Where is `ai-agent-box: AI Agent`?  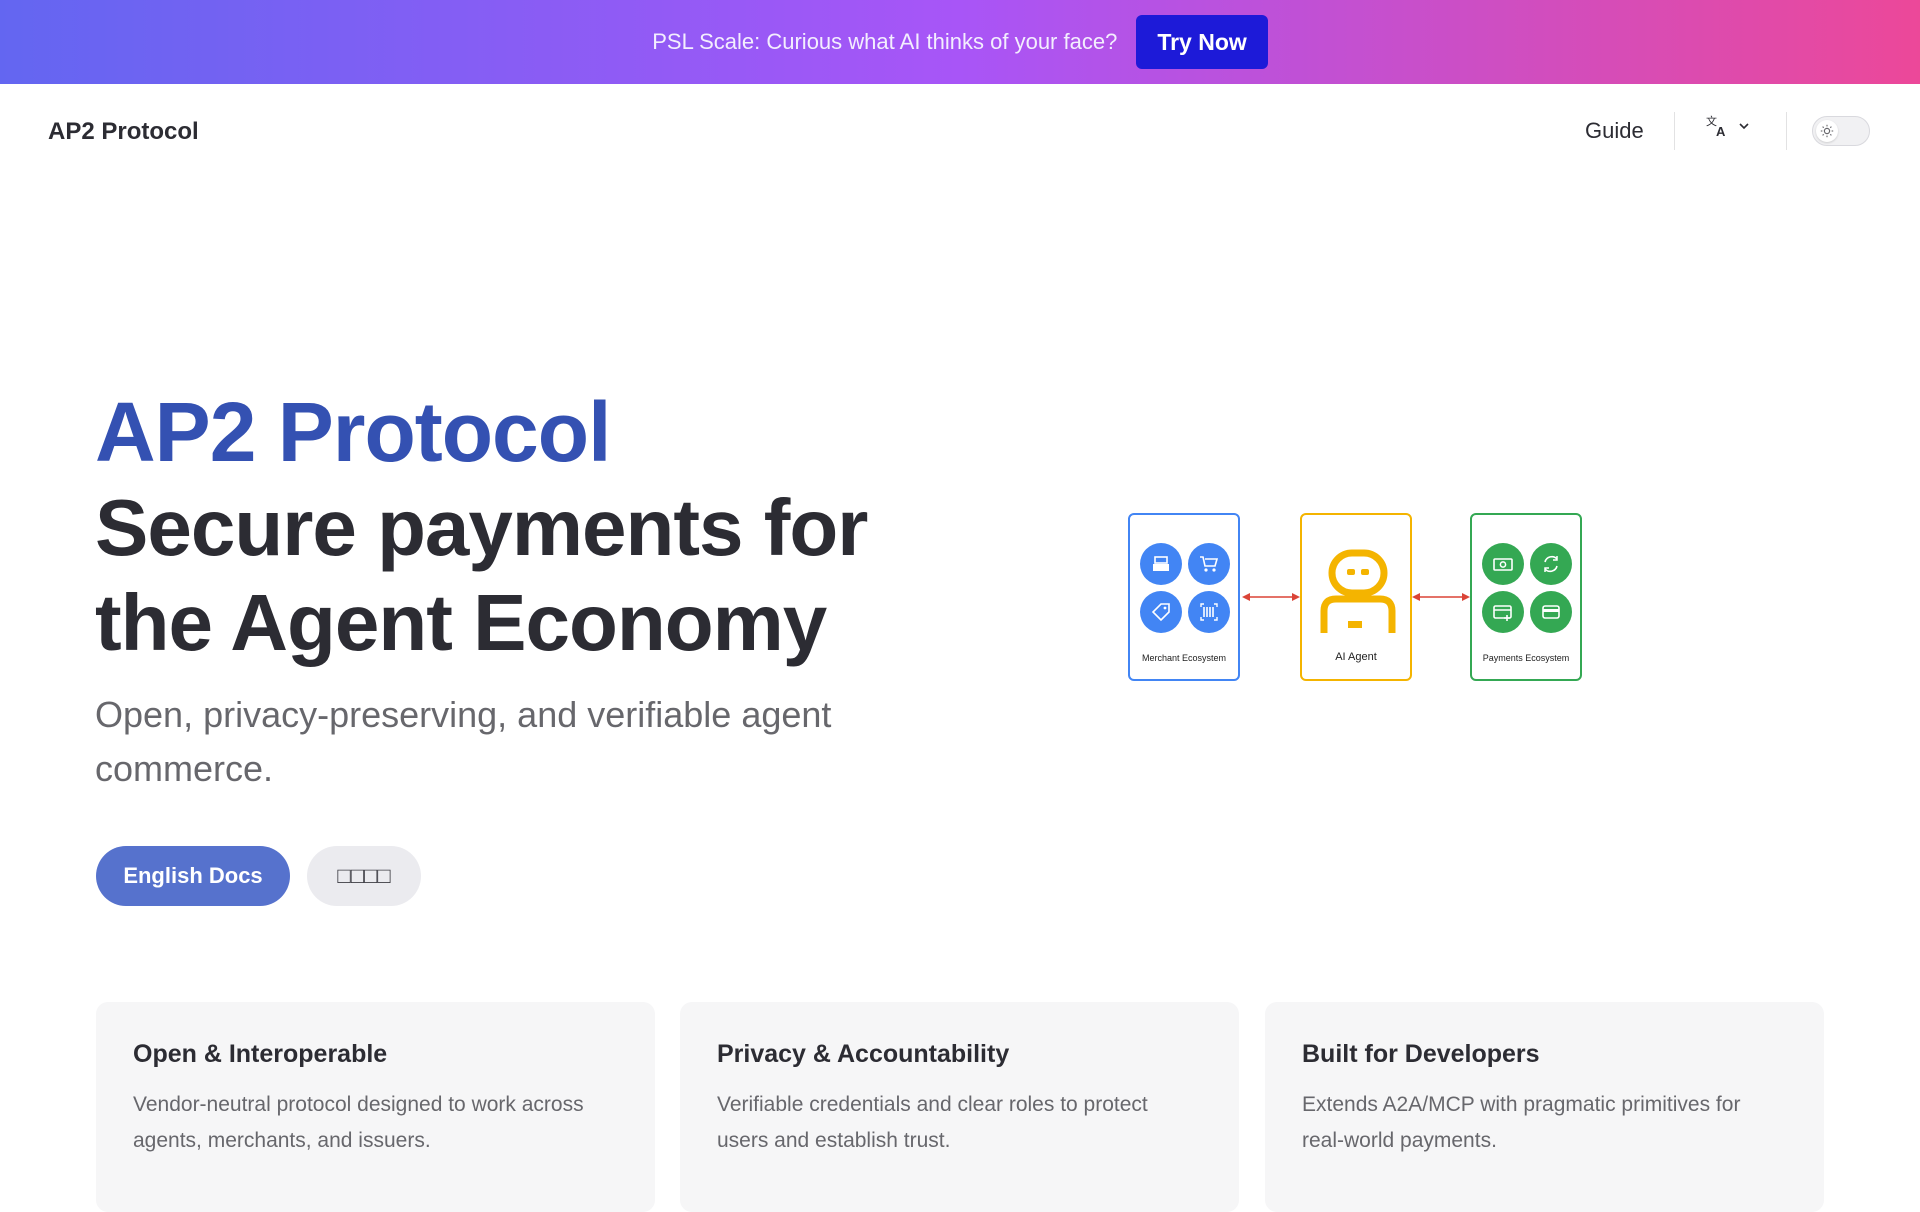 ai-agent-box: AI Agent is located at coordinates (1356, 597).